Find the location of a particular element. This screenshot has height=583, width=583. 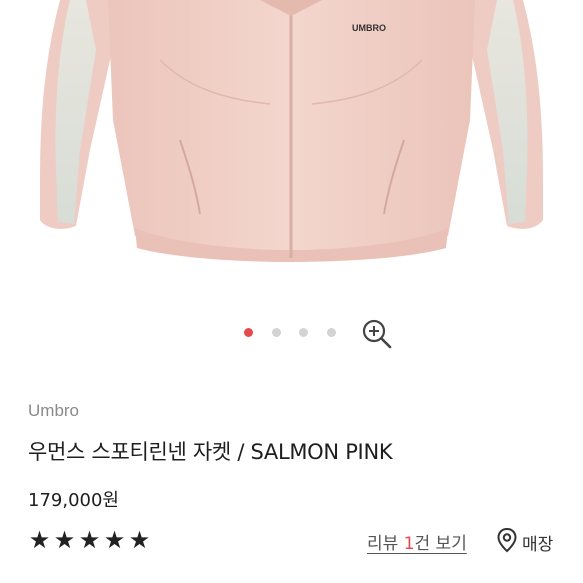

review-count: 1 is located at coordinates (409, 544).